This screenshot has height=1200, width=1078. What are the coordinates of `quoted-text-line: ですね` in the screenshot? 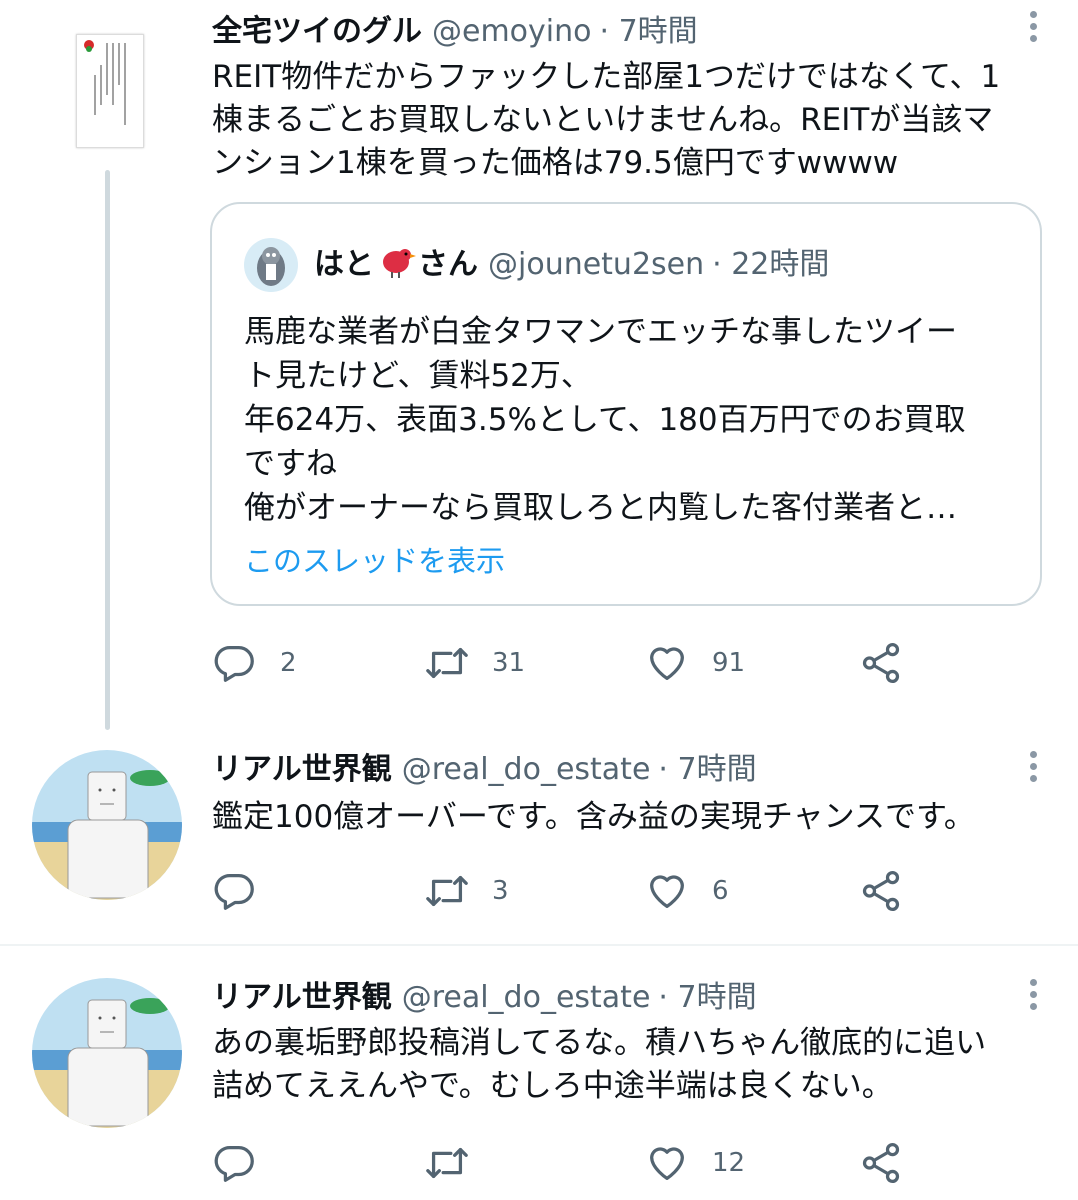 It's located at (290, 464).